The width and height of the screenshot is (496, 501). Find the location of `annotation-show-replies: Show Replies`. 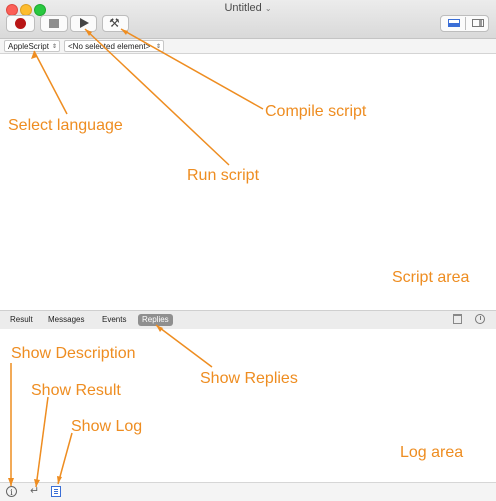

annotation-show-replies: Show Replies is located at coordinates (249, 378).